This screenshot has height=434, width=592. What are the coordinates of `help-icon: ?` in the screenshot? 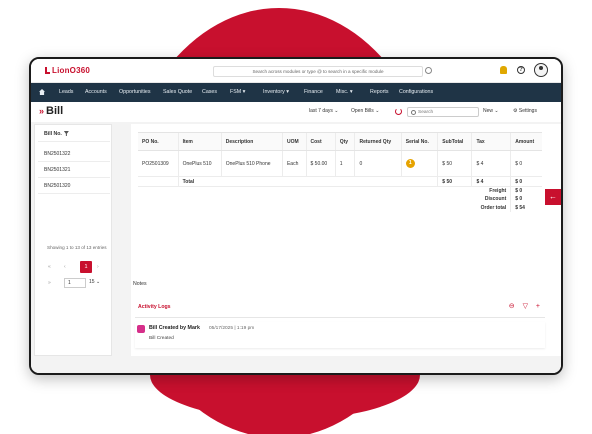 It's located at (521, 70).